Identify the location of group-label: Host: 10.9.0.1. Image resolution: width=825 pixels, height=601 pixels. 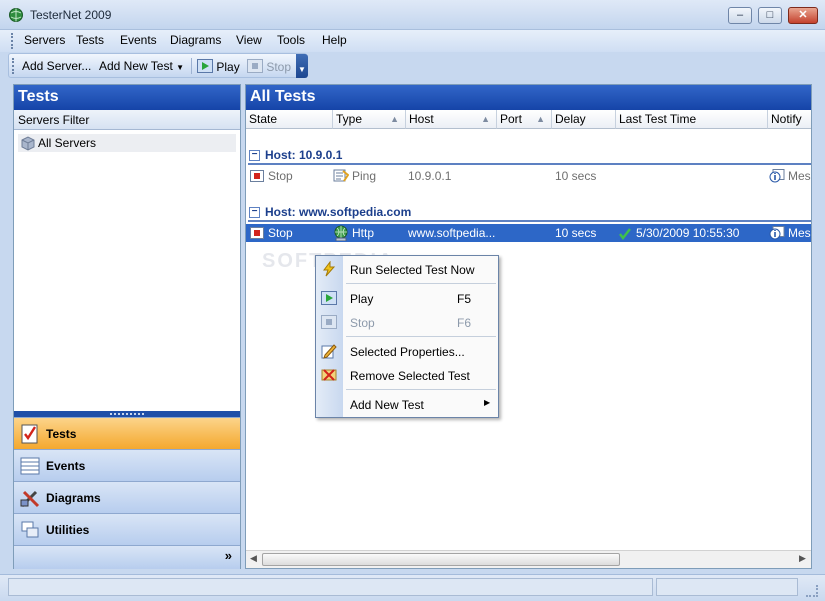
(304, 155).